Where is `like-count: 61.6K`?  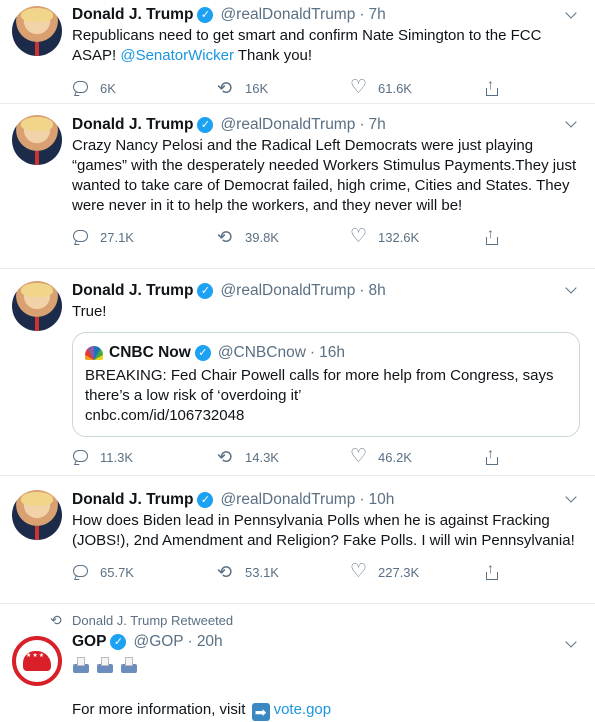
like-count: 61.6K is located at coordinates (395, 88).